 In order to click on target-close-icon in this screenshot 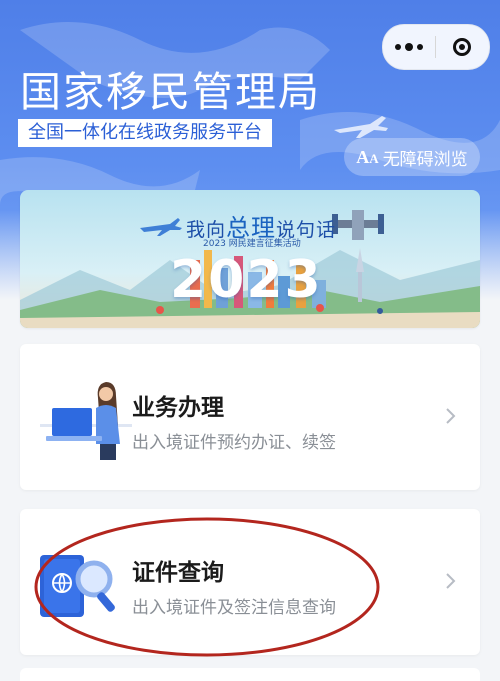, I will do `click(462, 47)`.